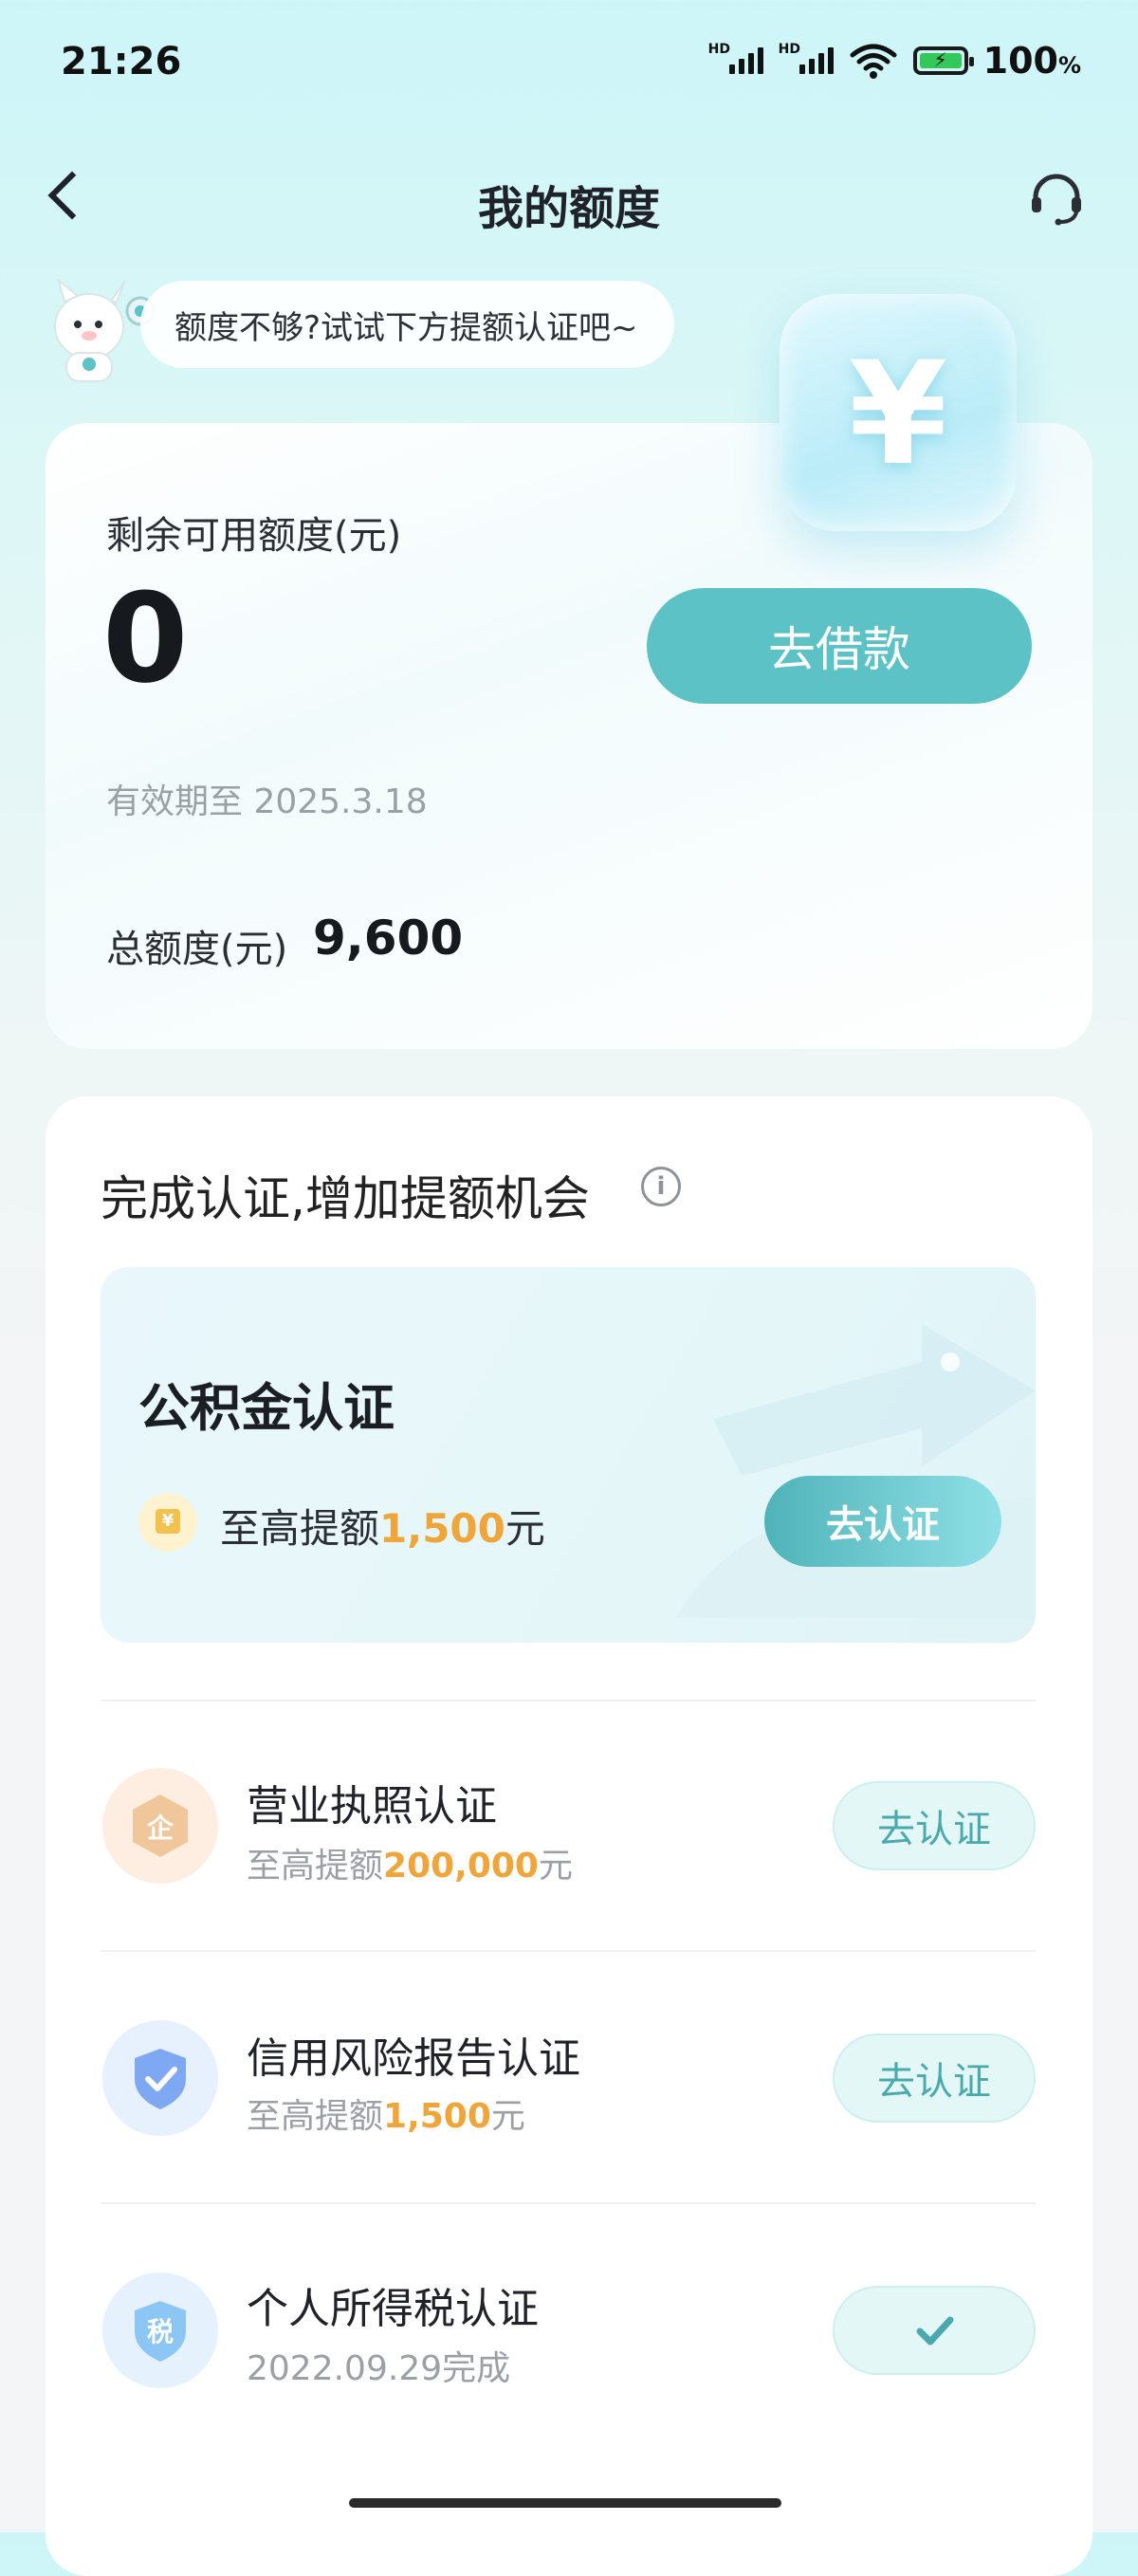 The height and width of the screenshot is (2576, 1138). Describe the element at coordinates (1056, 199) in the screenshot. I see `customer-service-icon` at that location.